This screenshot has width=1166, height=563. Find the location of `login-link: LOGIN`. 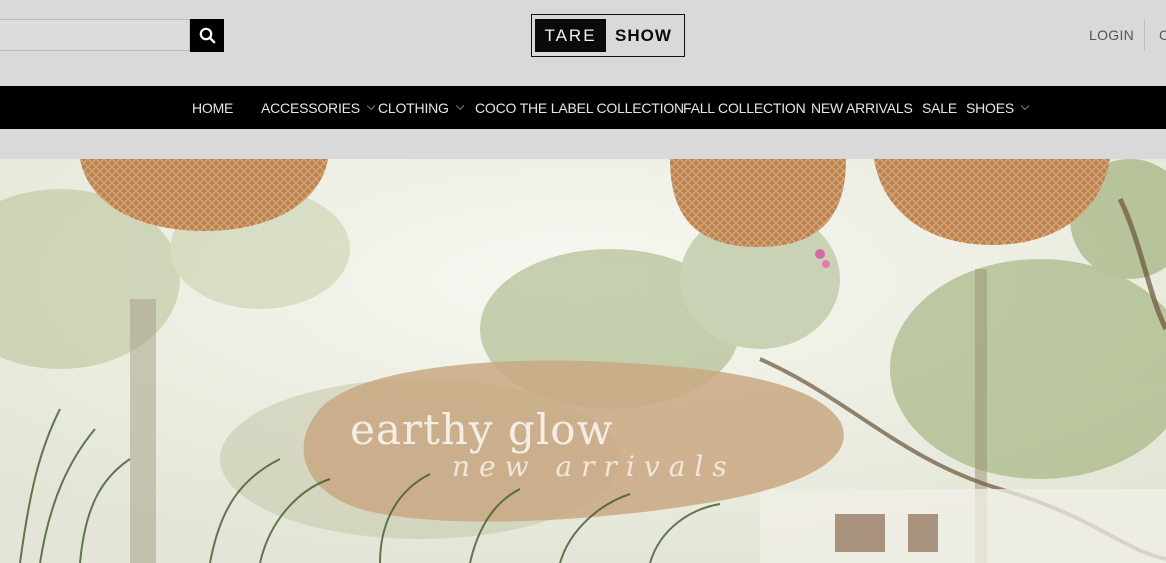

login-link: LOGIN is located at coordinates (1111, 35).